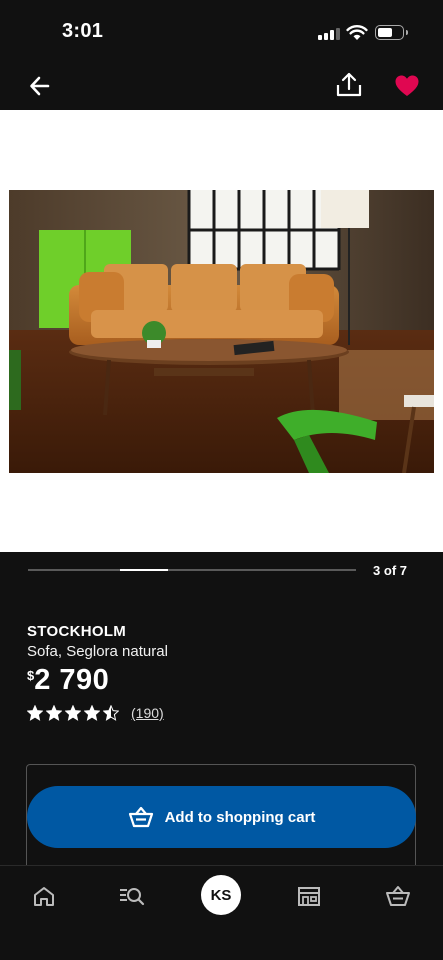  I want to click on tab-store, so click(309, 896).